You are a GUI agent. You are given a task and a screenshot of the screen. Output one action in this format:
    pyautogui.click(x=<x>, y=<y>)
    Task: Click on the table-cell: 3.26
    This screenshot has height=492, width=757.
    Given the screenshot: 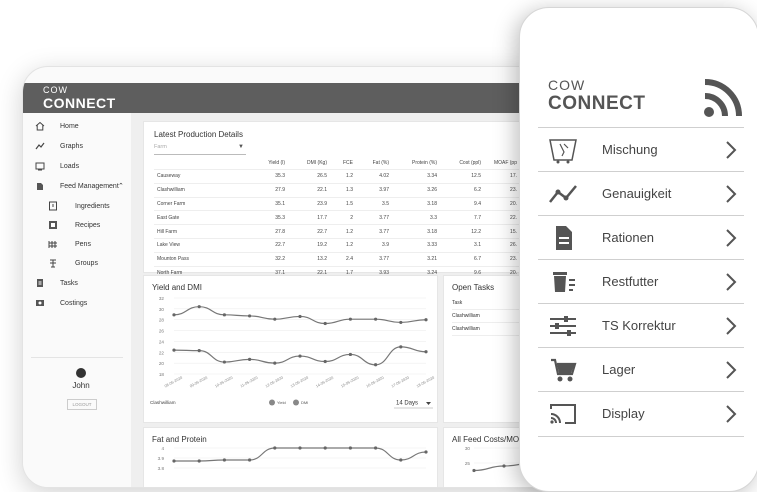 What is the action you would take?
    pyautogui.click(x=416, y=190)
    